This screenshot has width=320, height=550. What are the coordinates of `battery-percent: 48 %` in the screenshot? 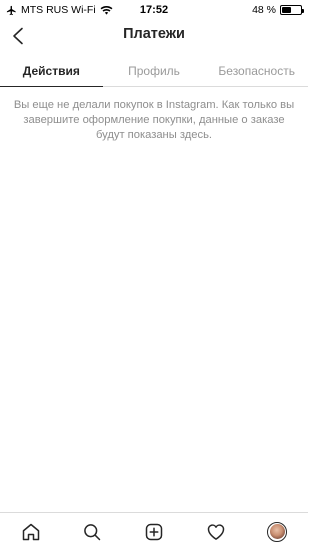 It's located at (264, 10).